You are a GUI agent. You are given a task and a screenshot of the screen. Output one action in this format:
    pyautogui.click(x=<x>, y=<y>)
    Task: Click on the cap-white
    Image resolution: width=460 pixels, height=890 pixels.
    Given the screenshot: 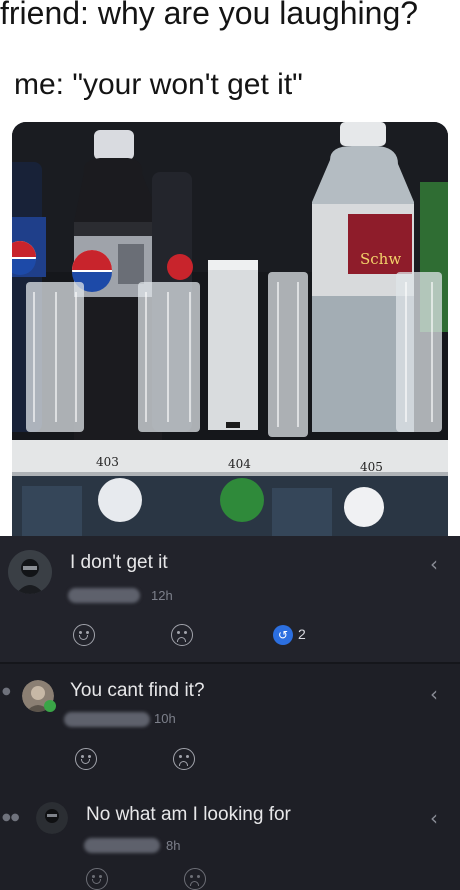 What is the action you would take?
    pyautogui.click(x=120, y=500)
    